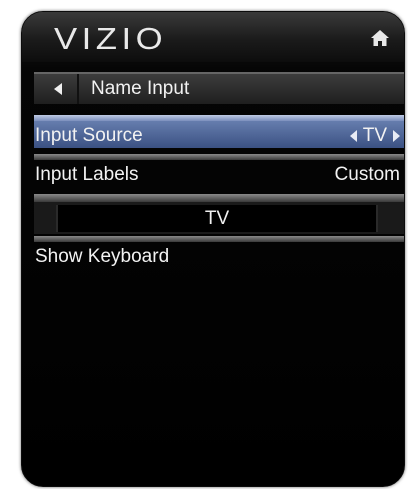 The image size is (408, 489). What do you see at coordinates (140, 88) in the screenshot?
I see `nav-title: Name Input` at bounding box center [140, 88].